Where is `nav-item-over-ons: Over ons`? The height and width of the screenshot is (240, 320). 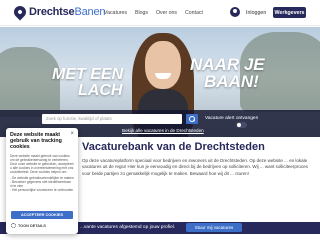
nav-item-over-ons: Over ons is located at coordinates (166, 13).